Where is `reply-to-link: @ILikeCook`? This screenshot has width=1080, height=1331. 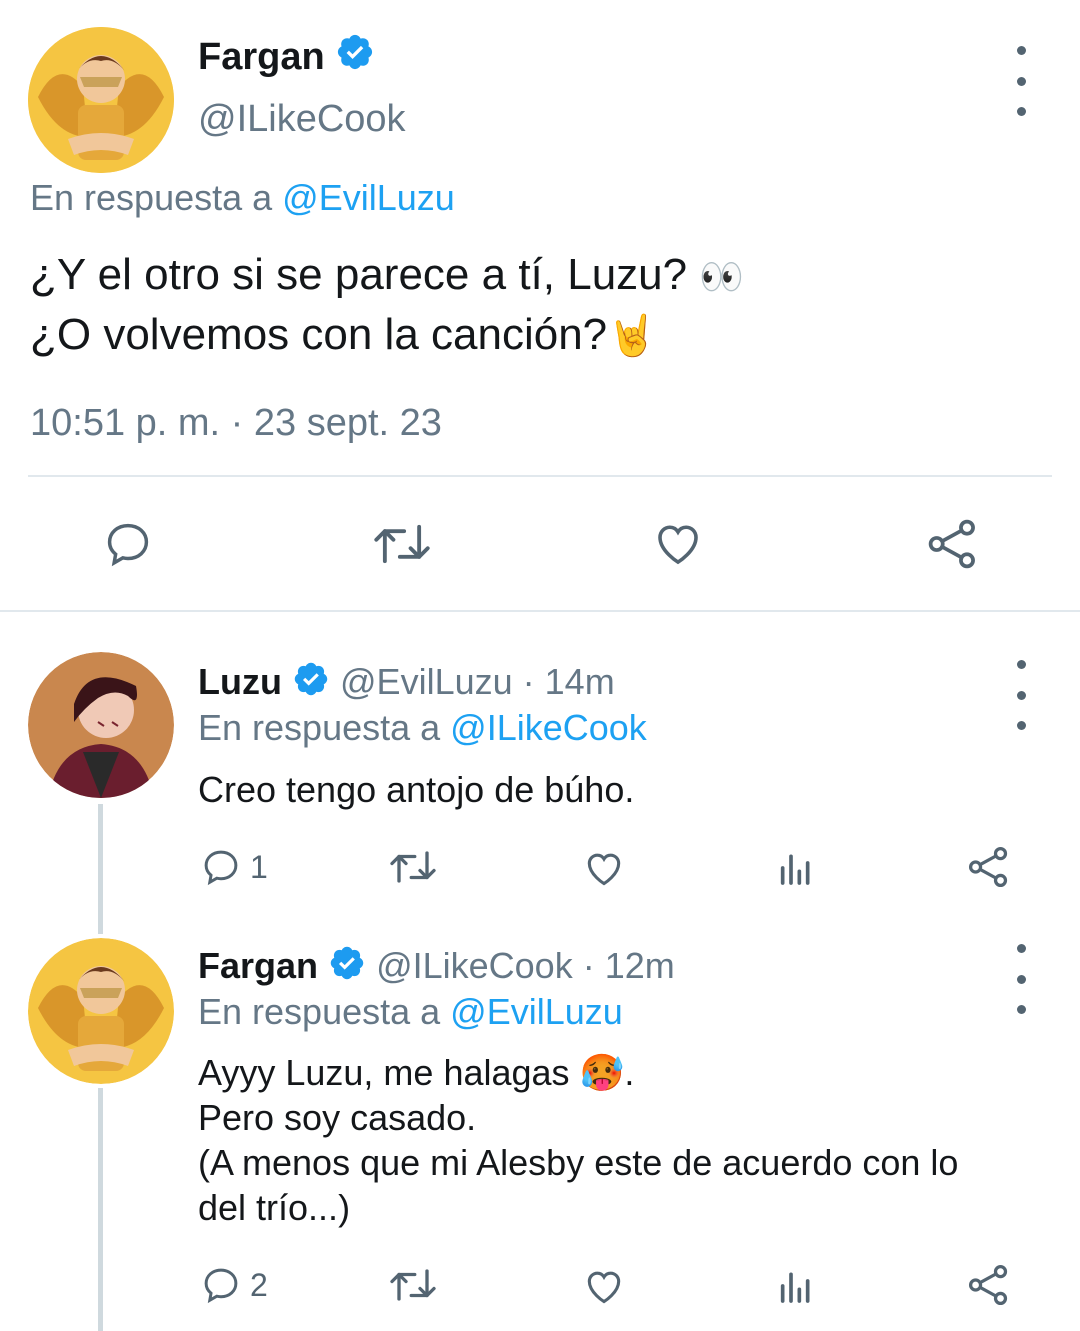 reply-to-link: @ILikeCook is located at coordinates (548, 727).